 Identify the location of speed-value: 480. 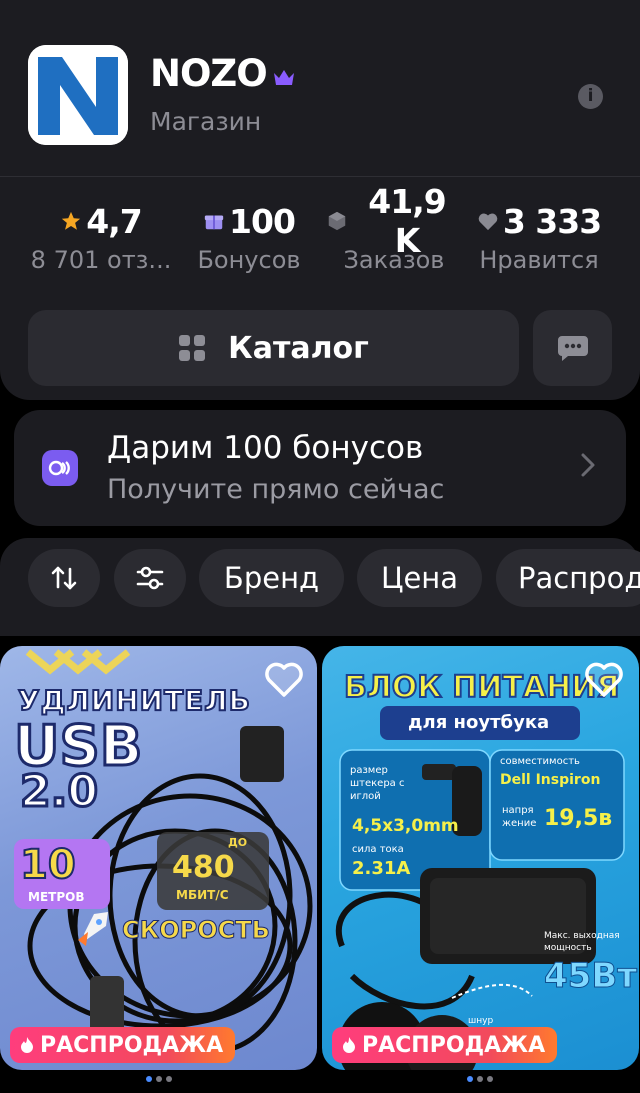
(203, 867).